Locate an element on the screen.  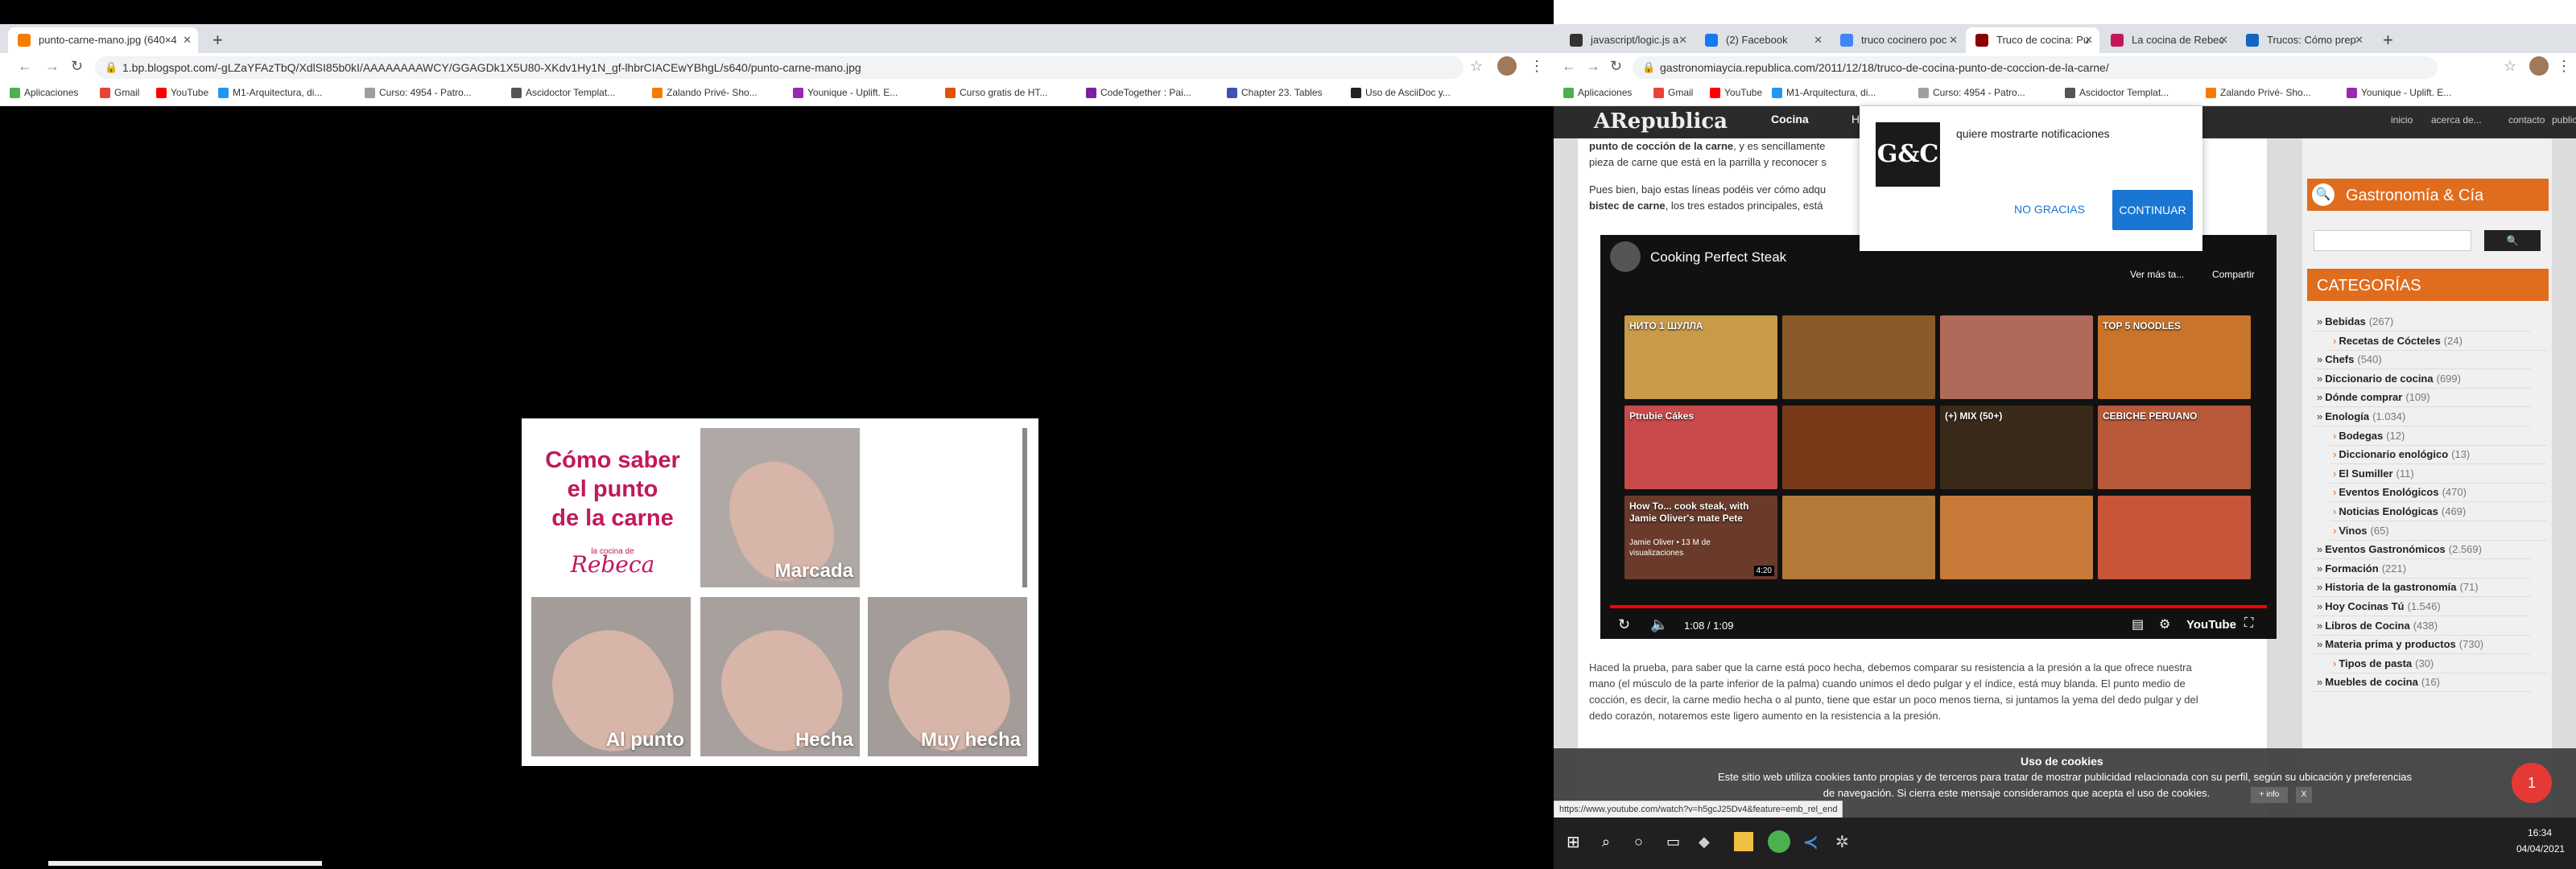
video-thumbnail: Ptrubie Cákes is located at coordinates (1700, 447).